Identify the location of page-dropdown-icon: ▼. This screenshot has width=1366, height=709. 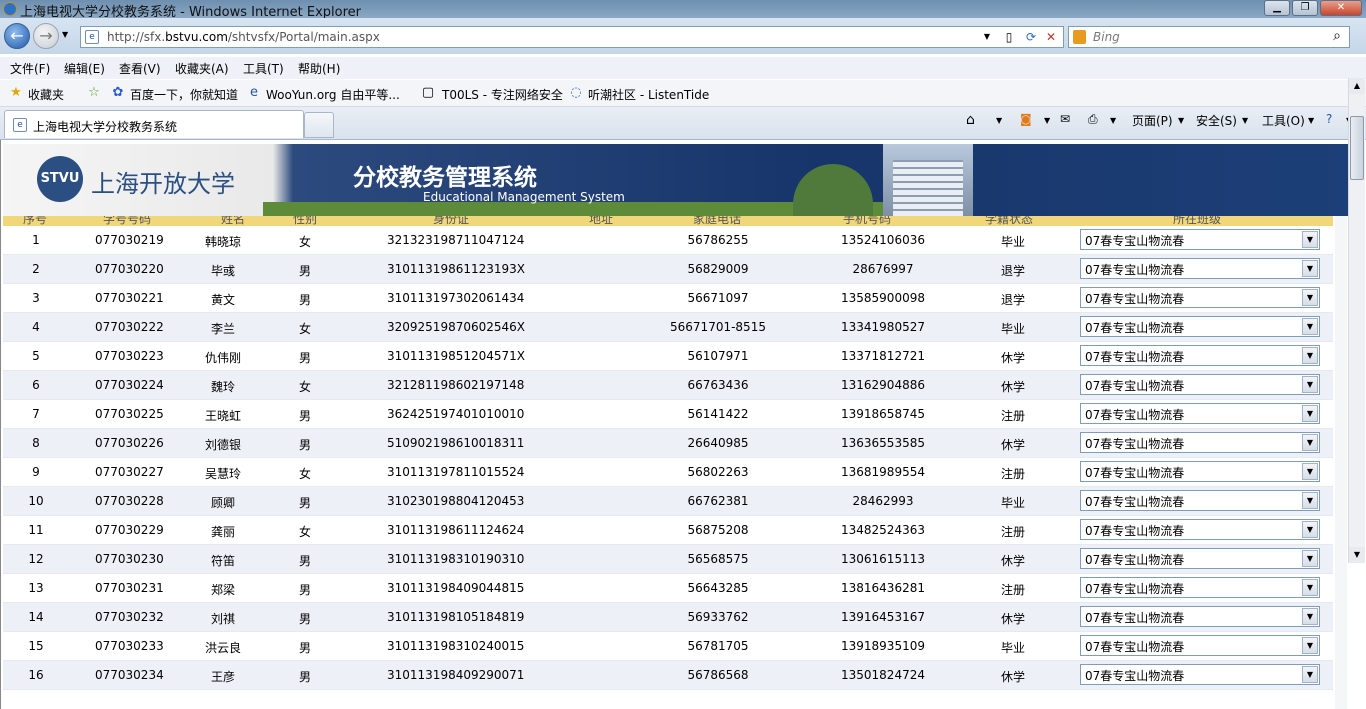
(1181, 120).